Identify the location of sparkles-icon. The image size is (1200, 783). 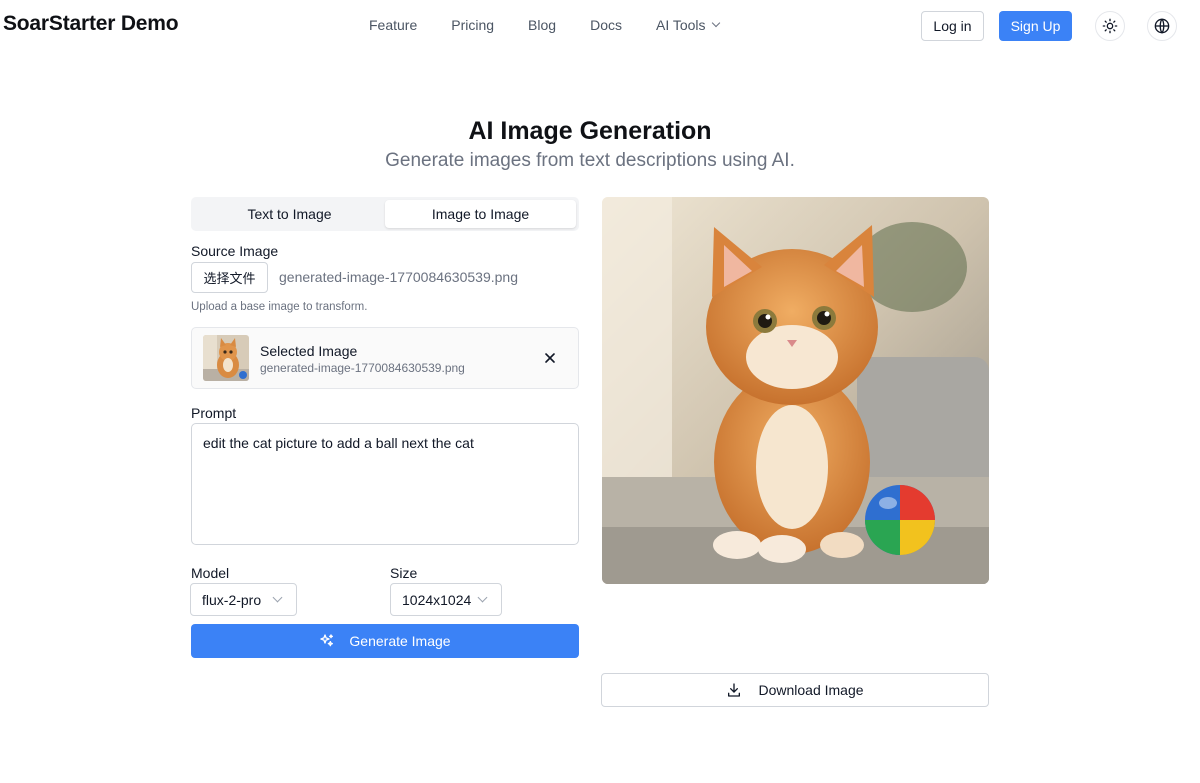
(327, 640).